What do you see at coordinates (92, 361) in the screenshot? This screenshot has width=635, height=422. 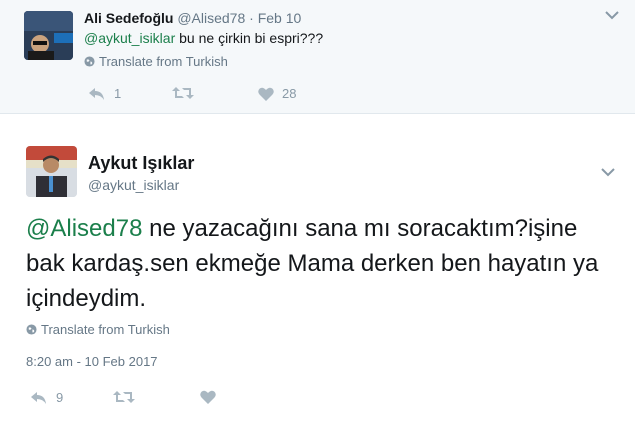 I see `tweet-timestamp: 8:20 am - 10 Feb 2017` at bounding box center [92, 361].